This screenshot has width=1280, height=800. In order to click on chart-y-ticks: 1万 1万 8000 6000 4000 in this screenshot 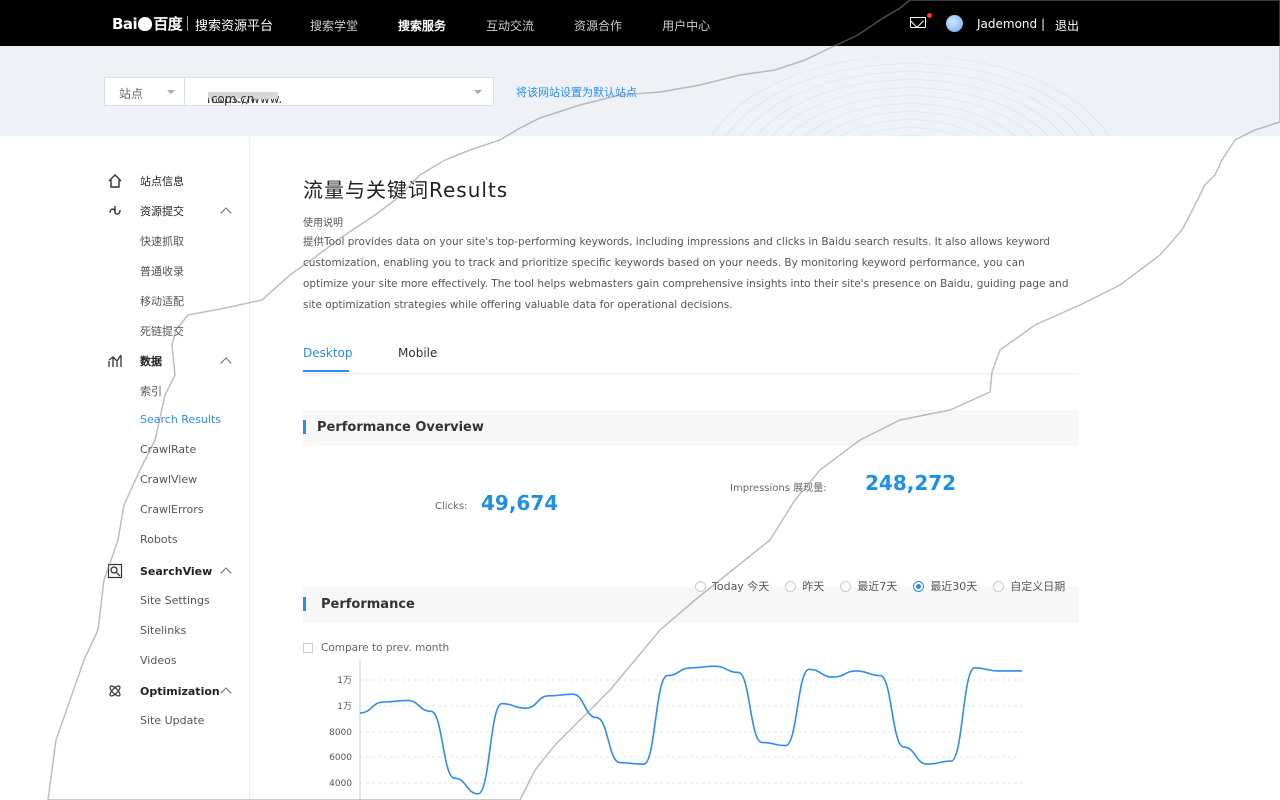, I will do `click(340, 732)`.